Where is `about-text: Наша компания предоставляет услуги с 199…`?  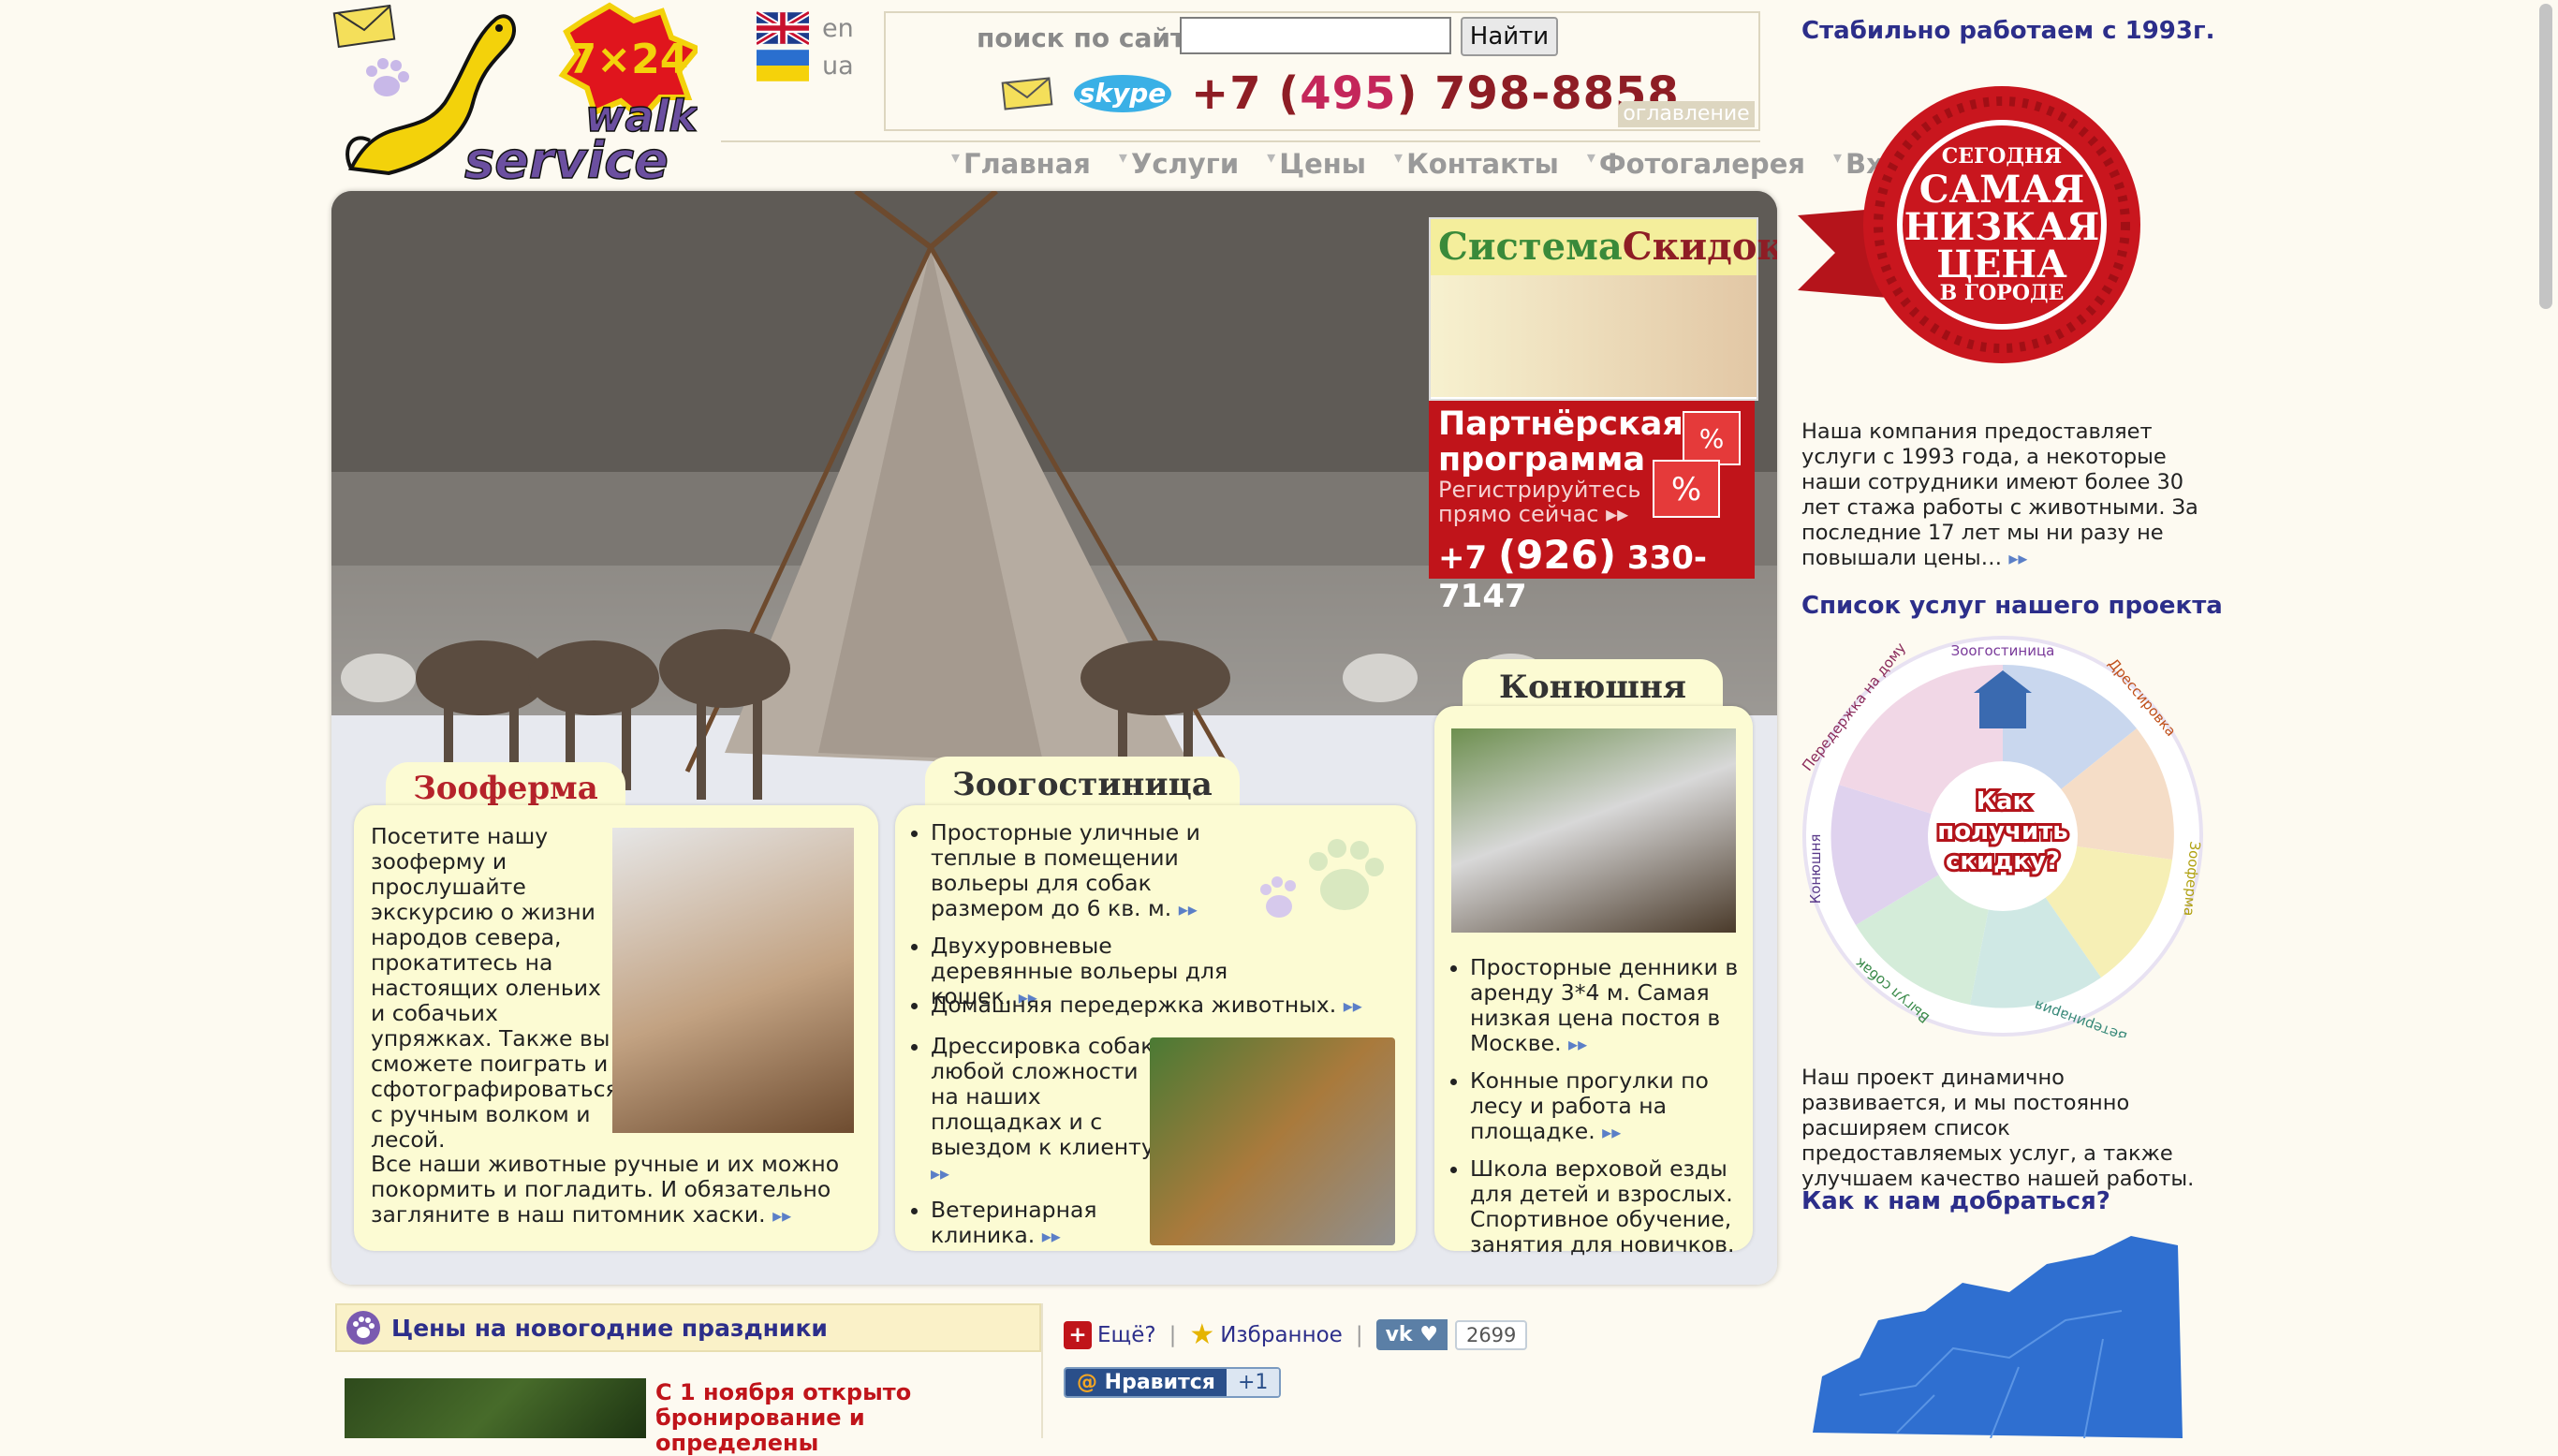
about-text: Наша компания предоставляет услуги с 199… is located at coordinates (1999, 495).